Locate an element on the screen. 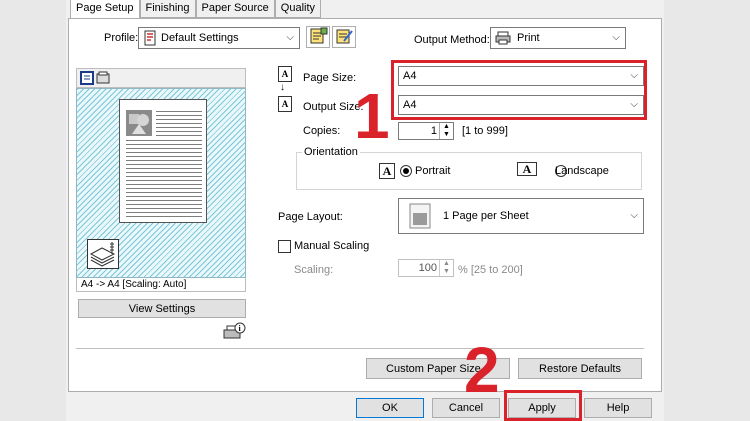 This screenshot has height=421, width=750. scaling-value: 100 is located at coordinates (427, 268).